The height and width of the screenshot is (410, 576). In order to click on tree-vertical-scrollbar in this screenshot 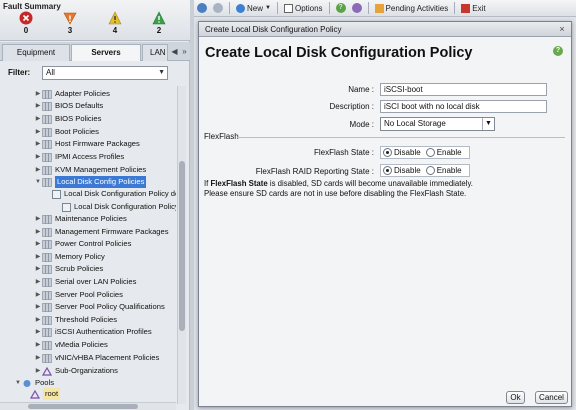, I will do `click(181, 245)`.